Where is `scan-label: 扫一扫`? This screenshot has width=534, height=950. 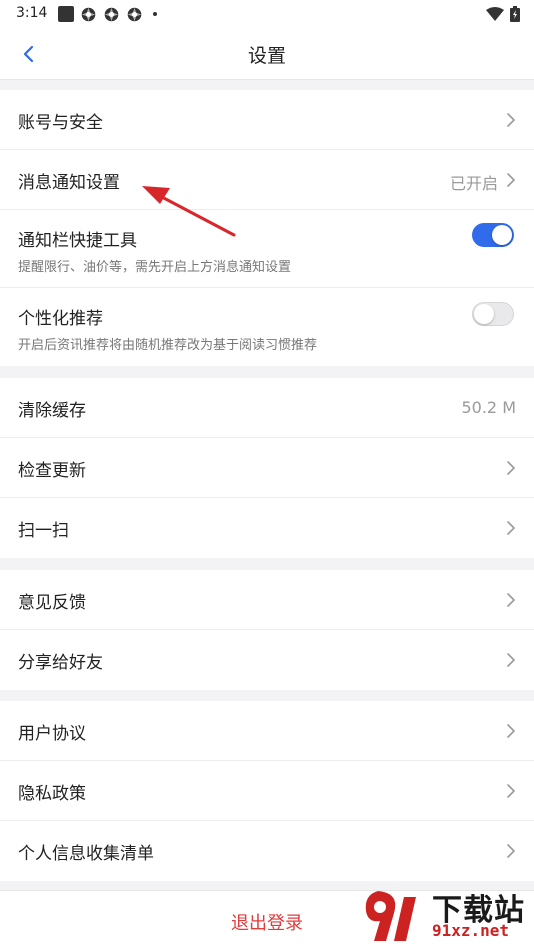 scan-label: 扫一扫 is located at coordinates (43, 531).